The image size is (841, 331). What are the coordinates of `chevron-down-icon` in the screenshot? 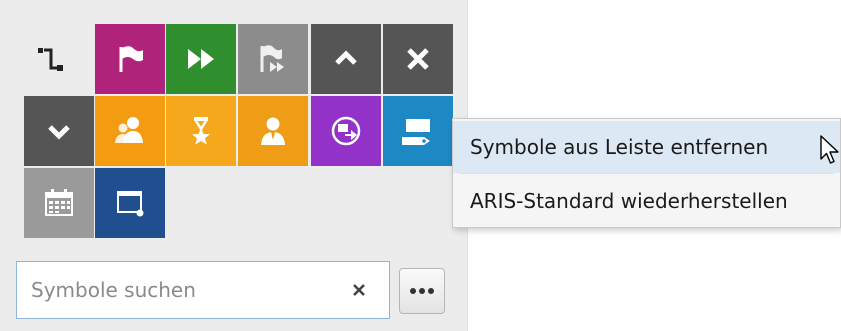 It's located at (59, 132).